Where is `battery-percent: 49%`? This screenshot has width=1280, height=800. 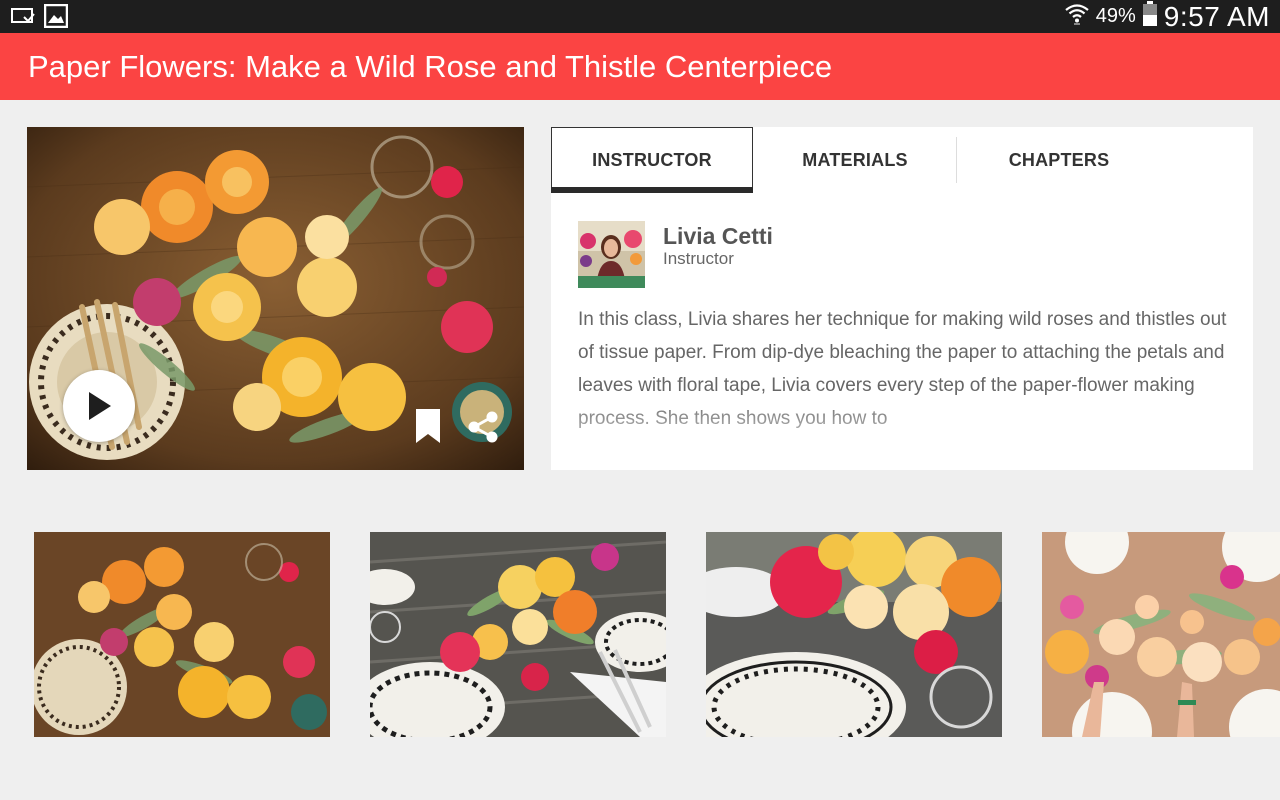 battery-percent: 49% is located at coordinates (1115, 16).